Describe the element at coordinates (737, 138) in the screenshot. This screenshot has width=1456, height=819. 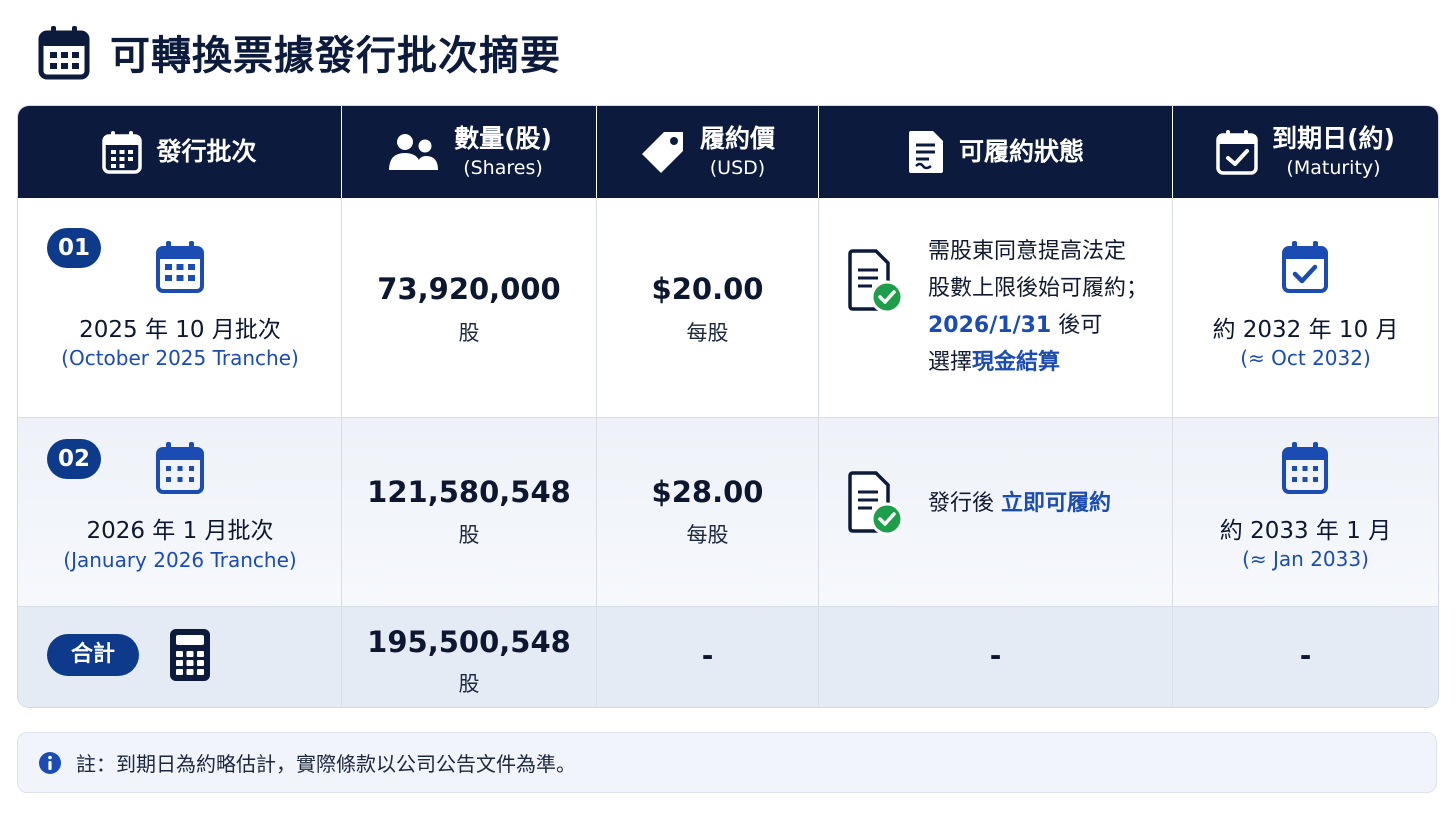
I see `header-label: 履約價` at that location.